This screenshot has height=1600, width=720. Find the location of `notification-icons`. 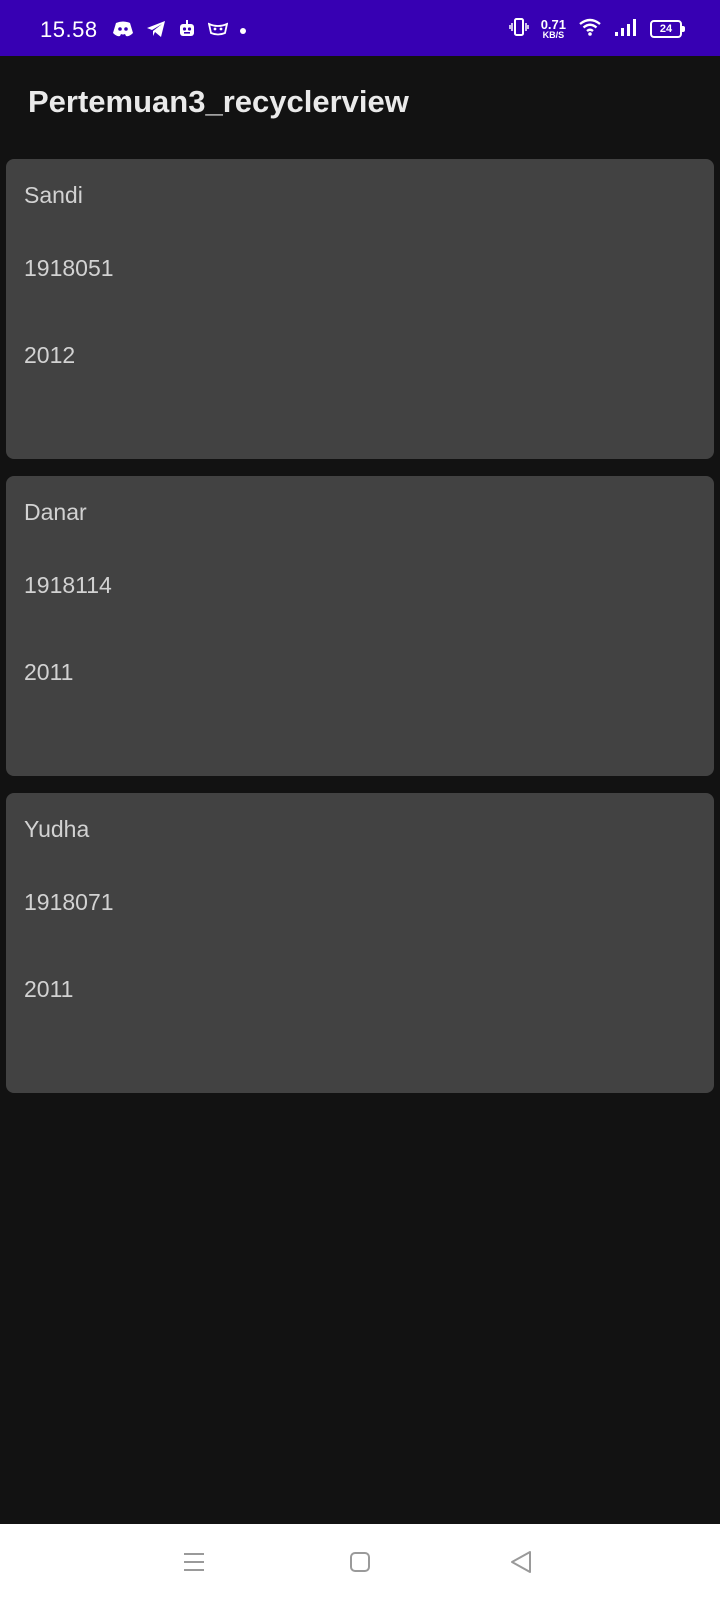

notification-icons is located at coordinates (179, 31).